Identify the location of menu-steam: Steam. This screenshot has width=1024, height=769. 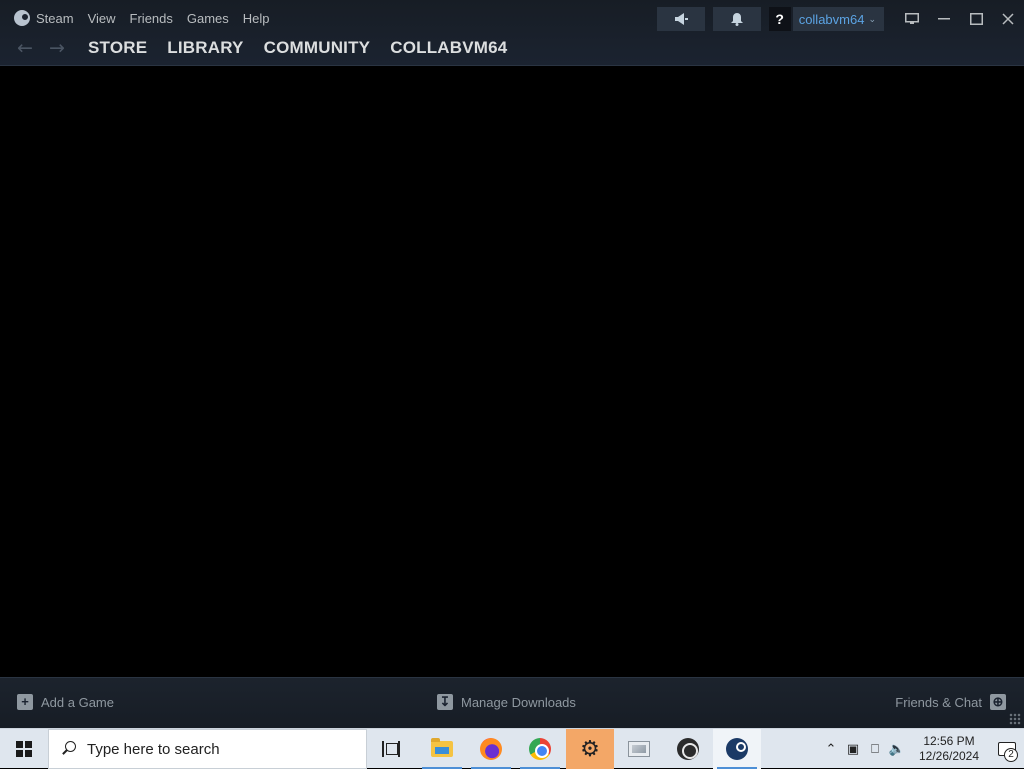
(55, 18).